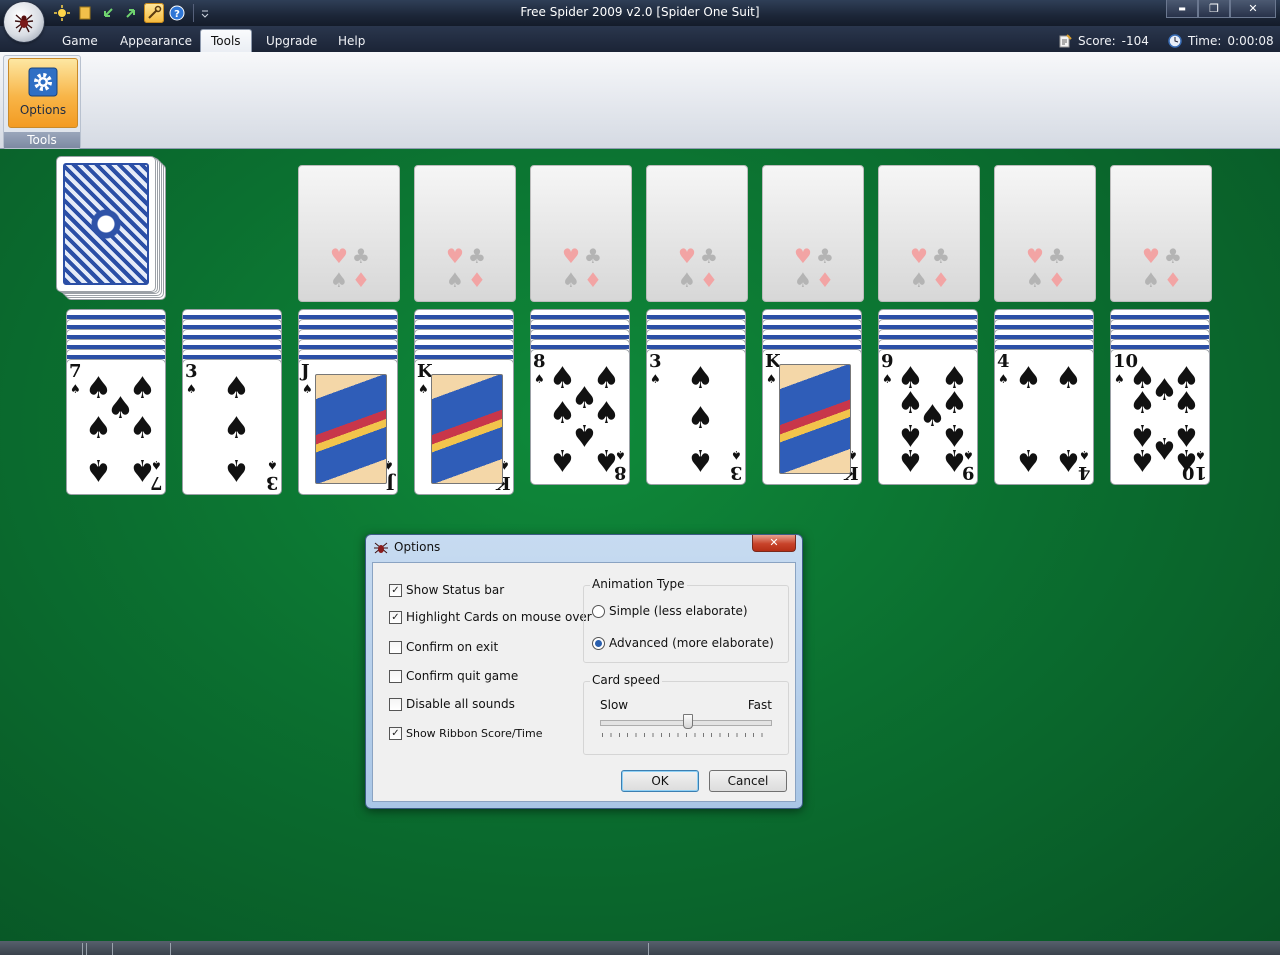 This screenshot has height=955, width=1280. What do you see at coordinates (452, 704) in the screenshot?
I see `disable-sounds-checkbox: Disable all sounds` at bounding box center [452, 704].